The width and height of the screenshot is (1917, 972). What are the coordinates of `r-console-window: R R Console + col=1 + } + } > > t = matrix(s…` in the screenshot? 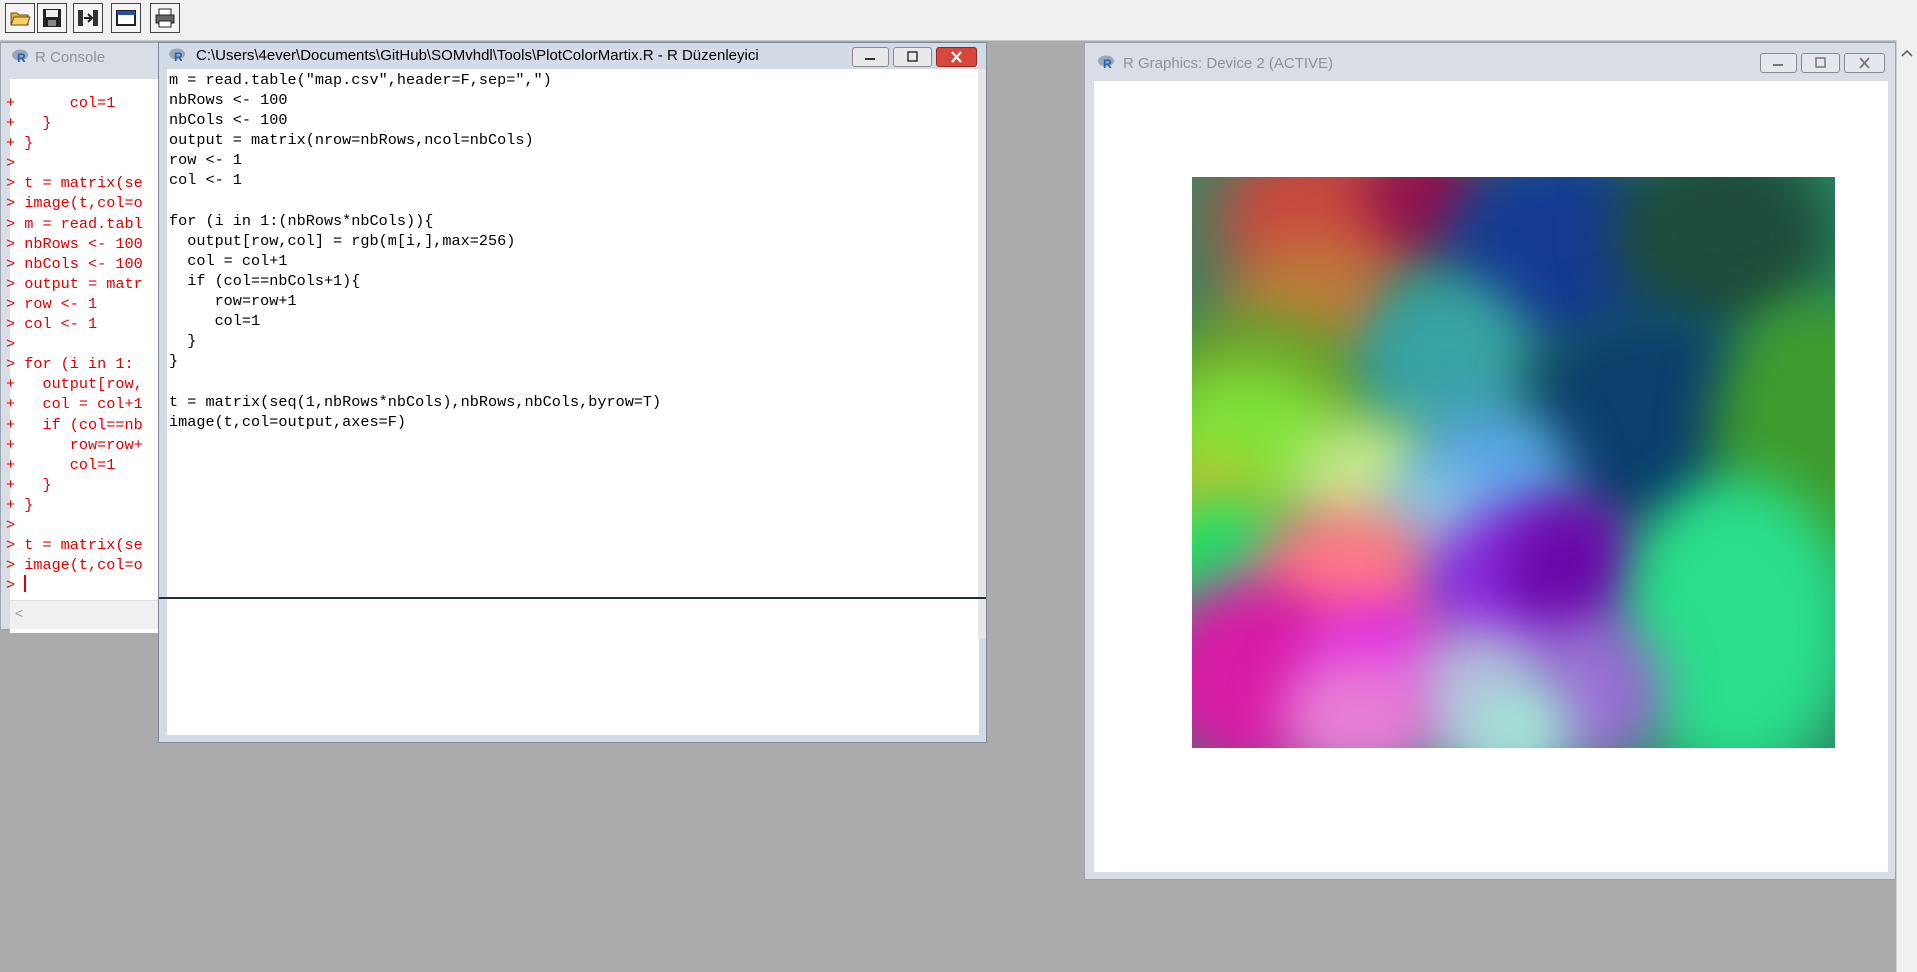 It's located at (81, 337).